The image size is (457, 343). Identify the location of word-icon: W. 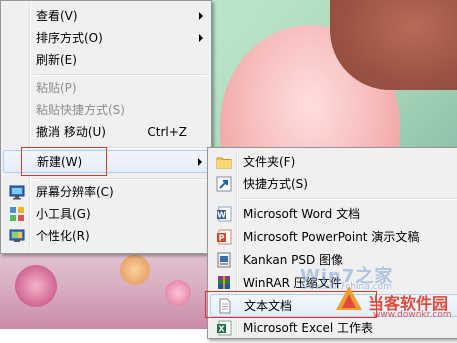
(224, 214).